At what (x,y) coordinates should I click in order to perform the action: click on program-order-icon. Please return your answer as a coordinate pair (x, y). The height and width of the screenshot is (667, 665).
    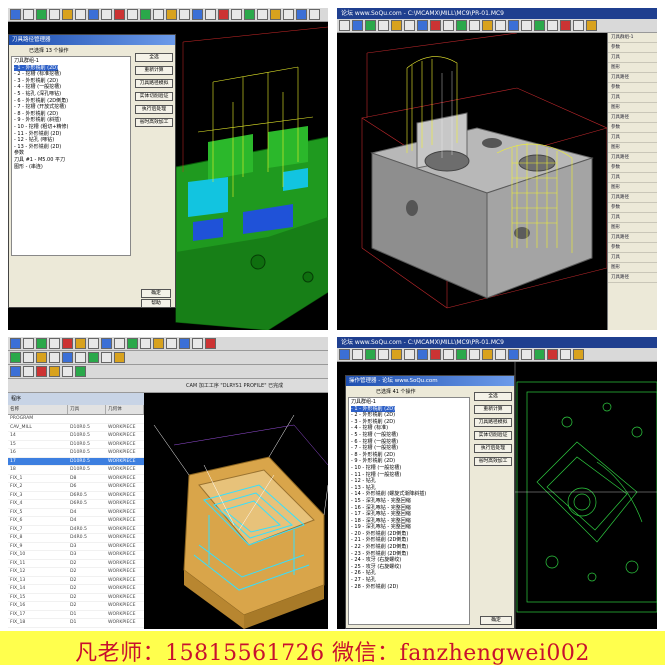
    Looking at the image, I should click on (80, 357).